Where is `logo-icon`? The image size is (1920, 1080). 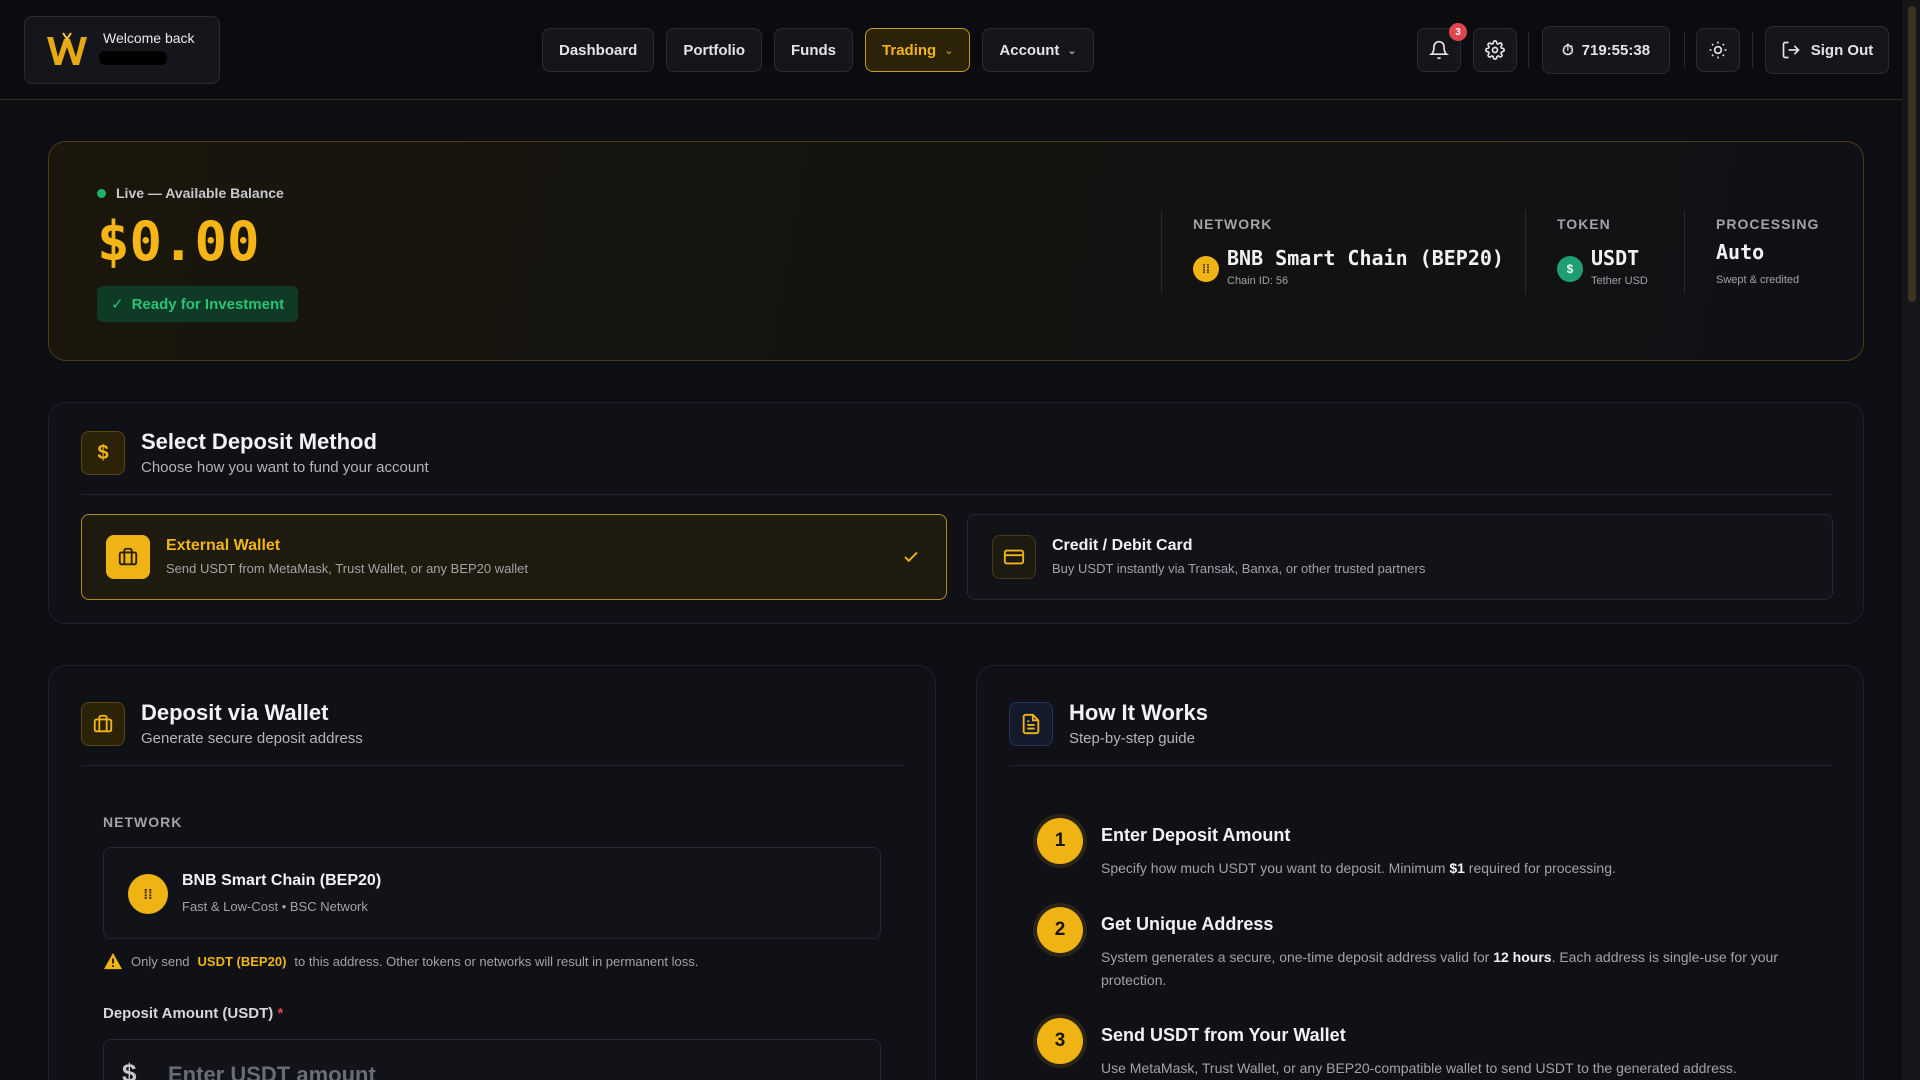 logo-icon is located at coordinates (67, 48).